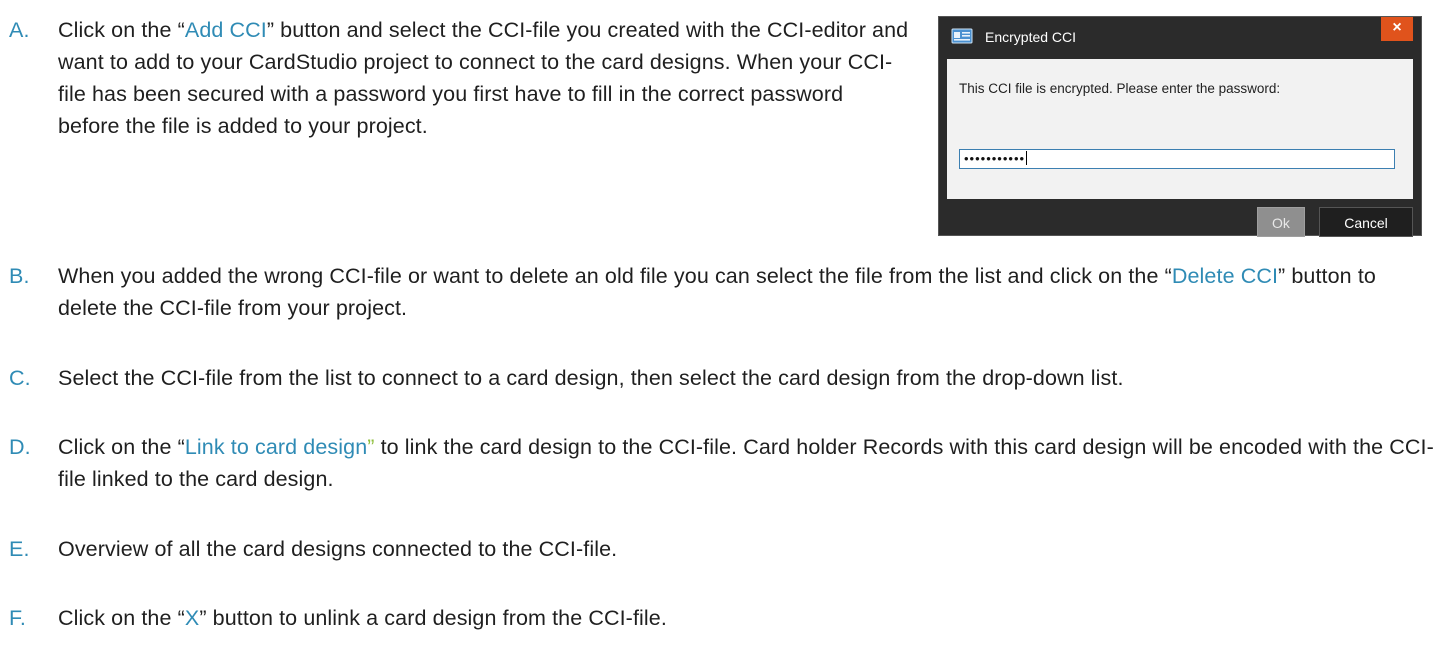 The height and width of the screenshot is (661, 1440). Describe the element at coordinates (1031, 37) in the screenshot. I see `dialog-title: Encrypted CCI` at that location.